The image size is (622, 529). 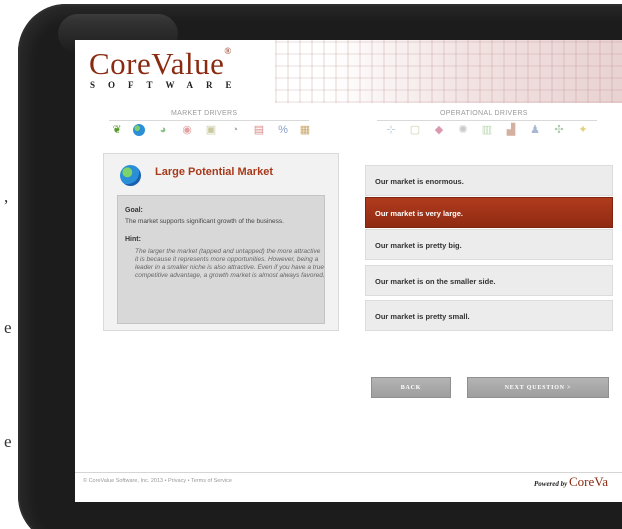 I want to click on brand-logo: CoreValue®, so click(x=160, y=64).